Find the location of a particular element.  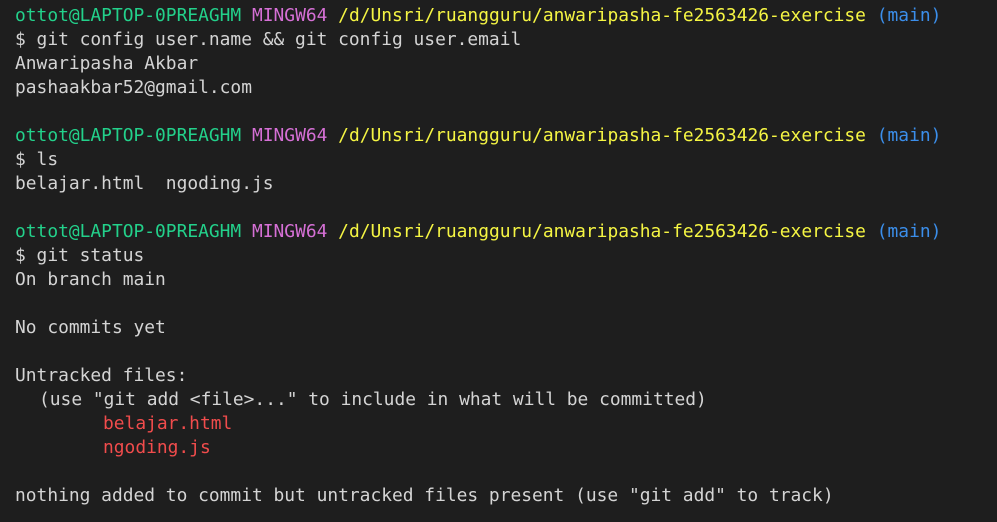

command-line: $ ls is located at coordinates (37, 159).